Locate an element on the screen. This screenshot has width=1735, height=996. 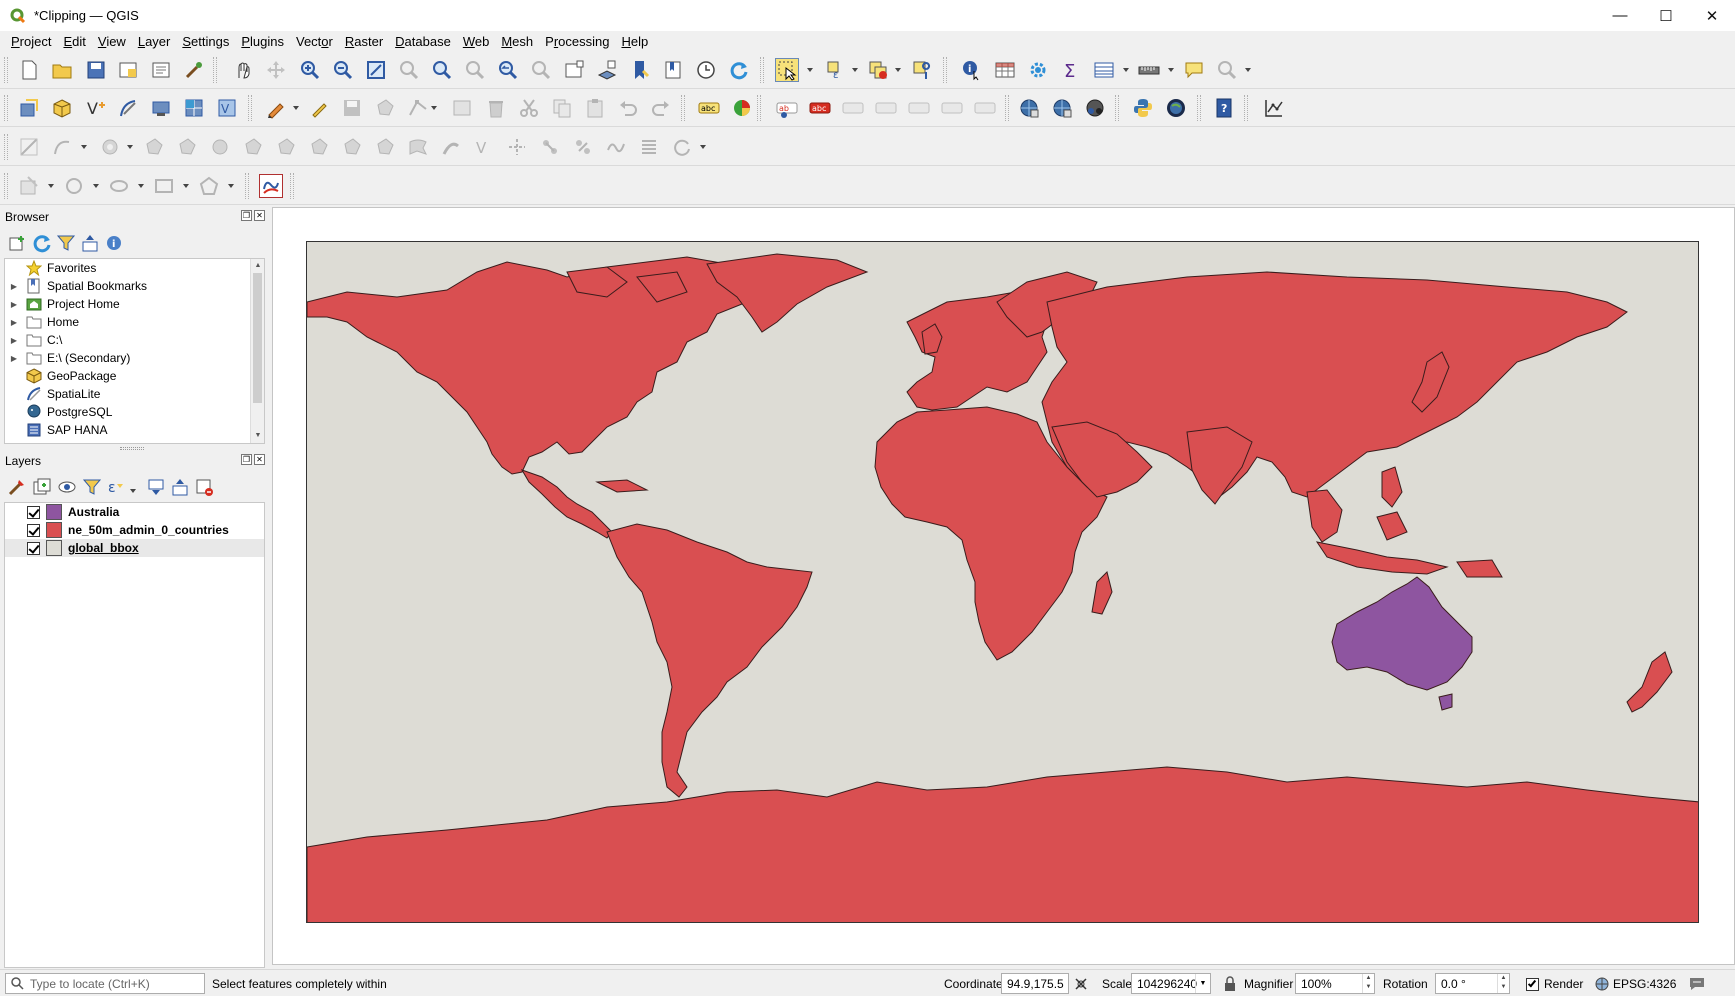
plugin-curve-icon is located at coordinates (271, 186).